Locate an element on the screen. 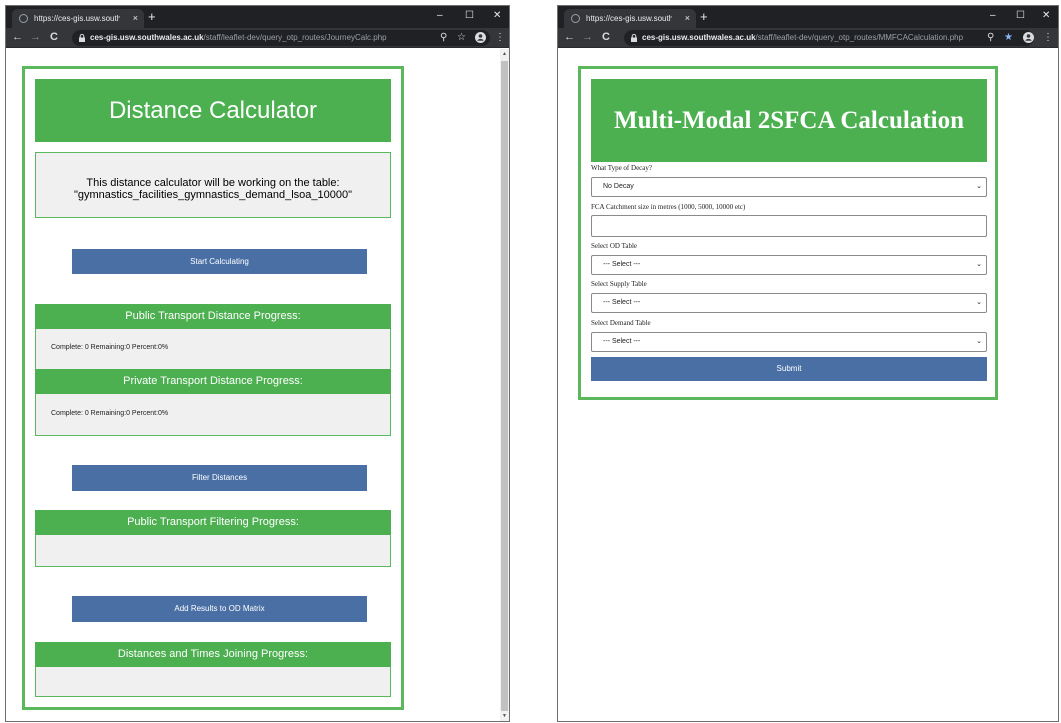 Image resolution: width=1061 pixels, height=723 pixels. demand-table-label: Select Demand Table is located at coordinates (621, 323).